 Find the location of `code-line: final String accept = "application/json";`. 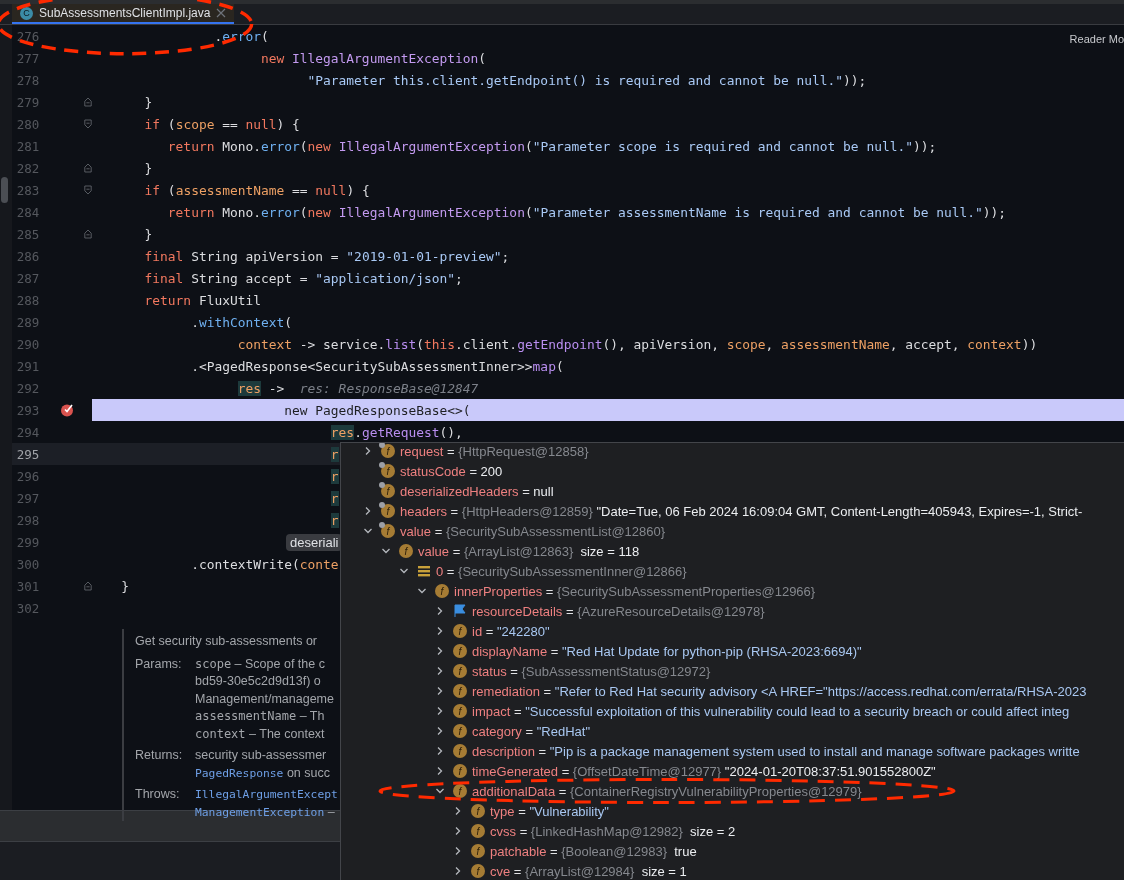

code-line: final String accept = "application/json"; is located at coordinates (303, 278).